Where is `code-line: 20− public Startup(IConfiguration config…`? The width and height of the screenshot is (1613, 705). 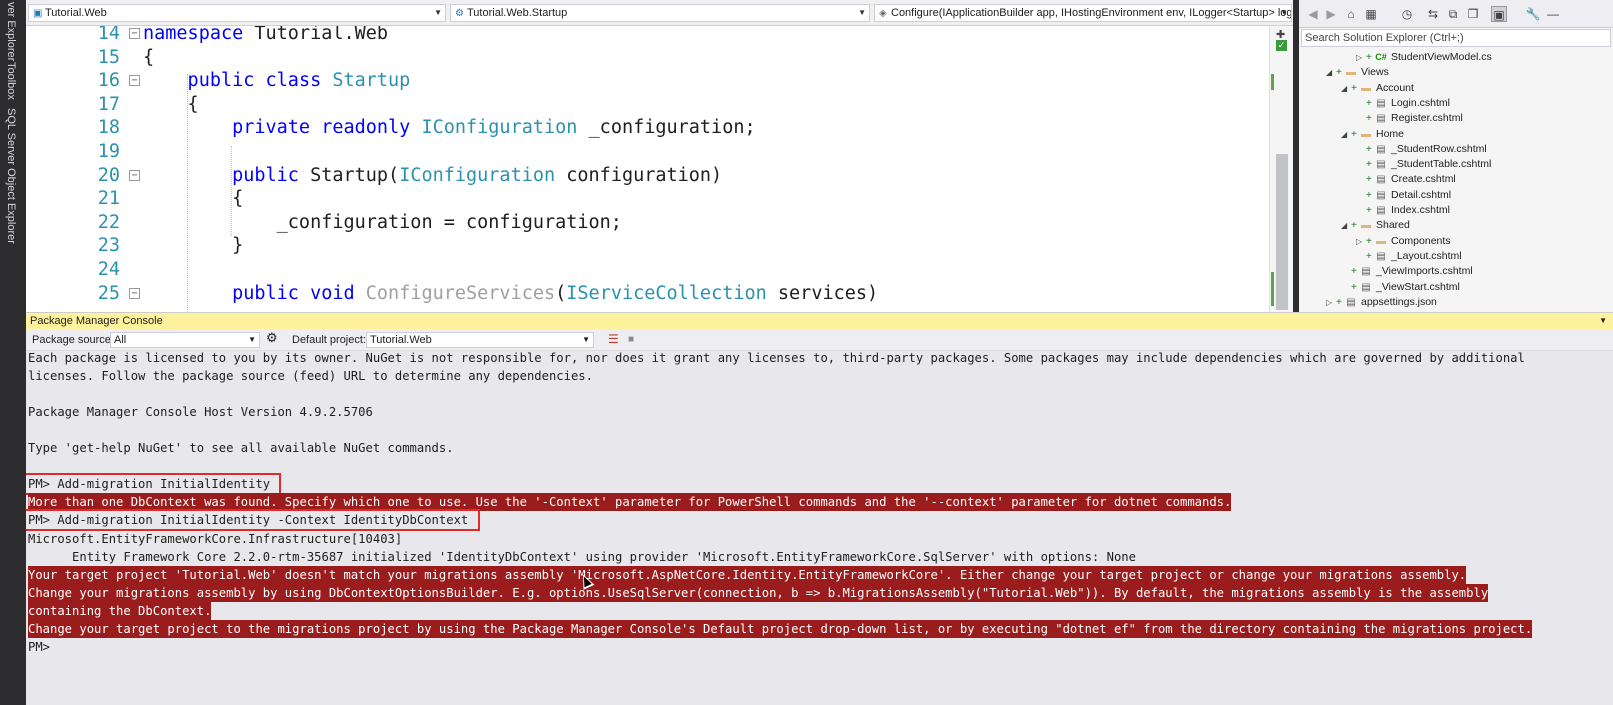
code-line: 20− public Startup(IConfiguration config… is located at coordinates (646, 176).